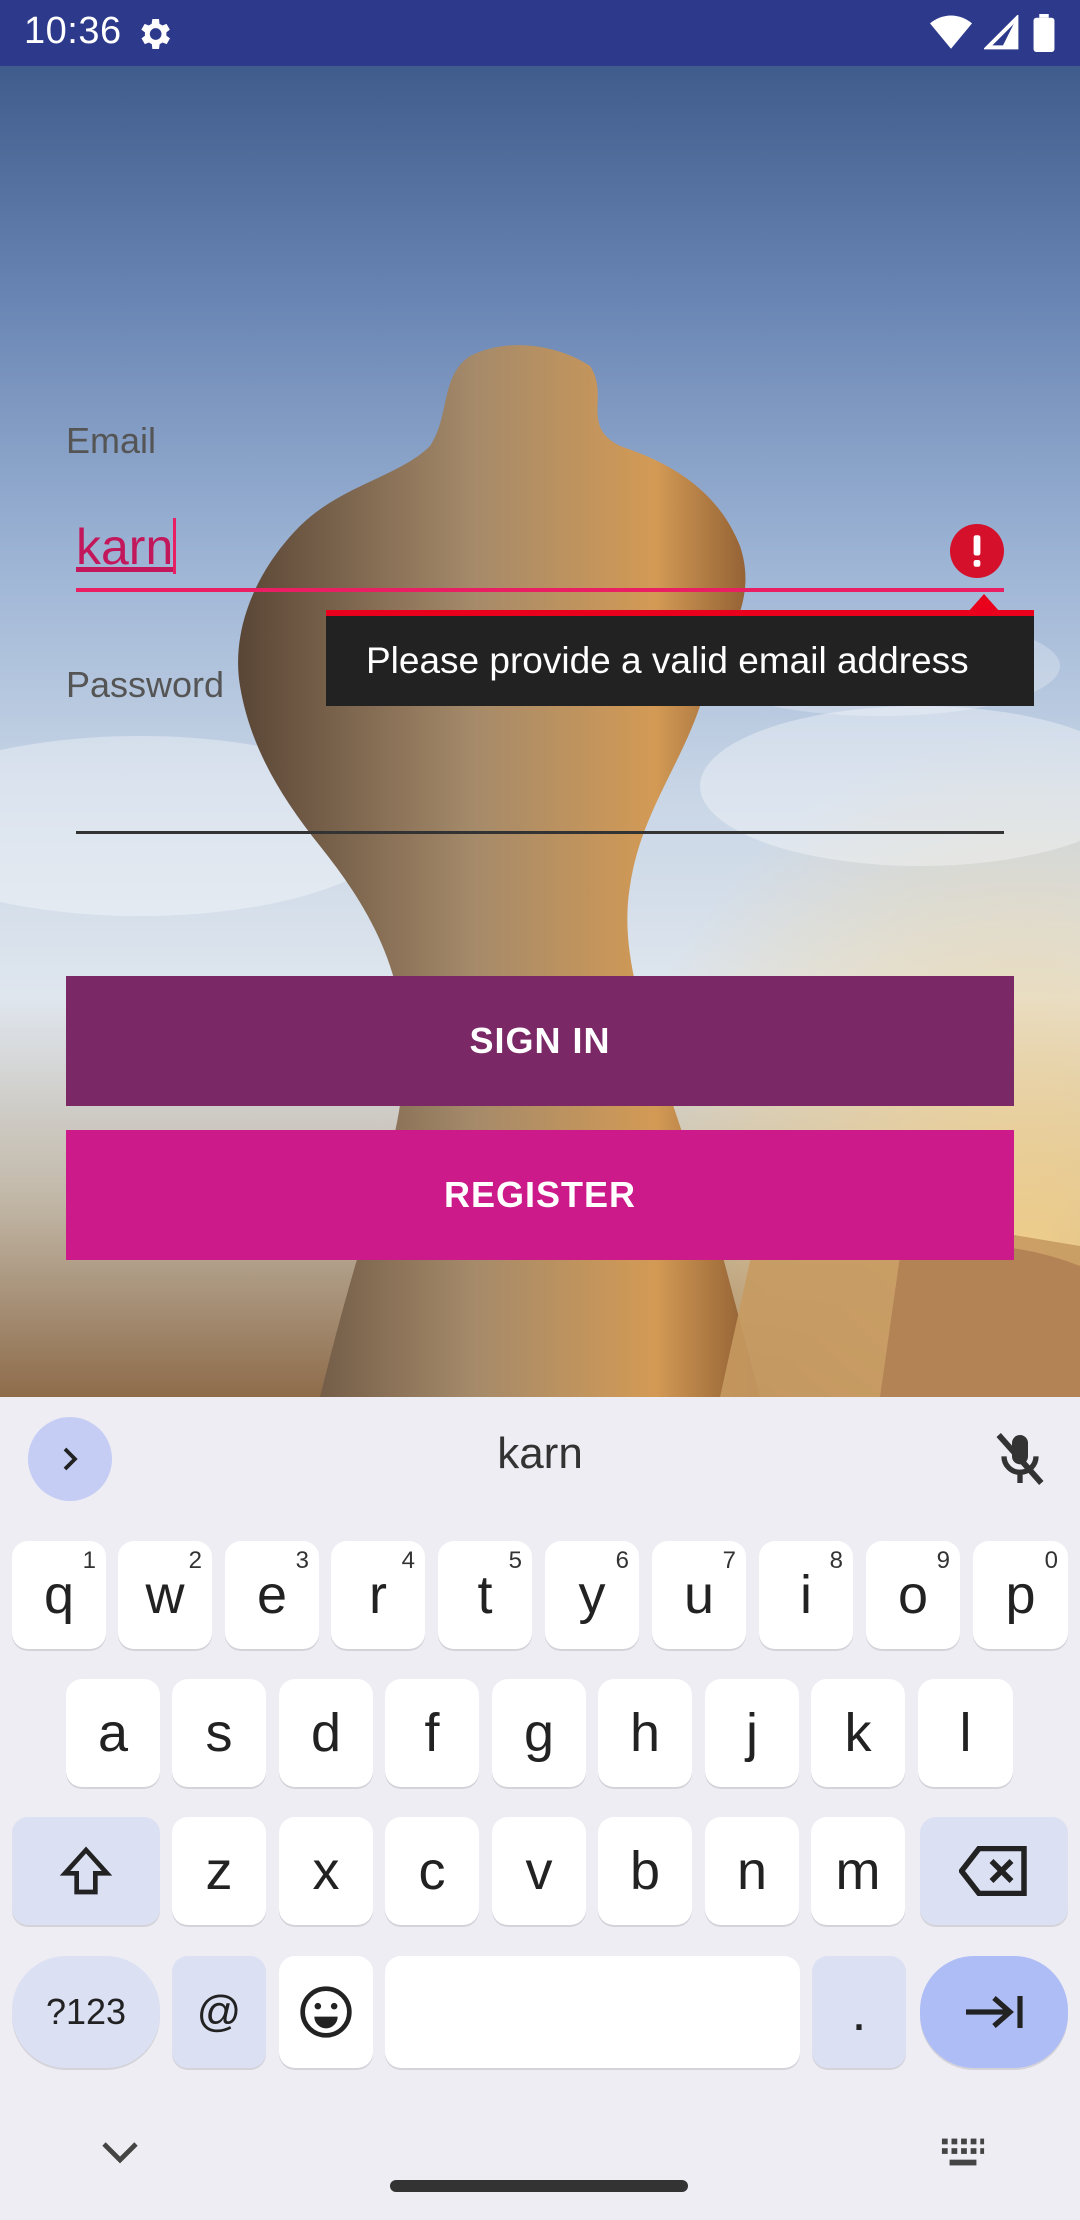 This screenshot has width=1080, height=2220. I want to click on status-bar: 10:36, so click(540, 33).